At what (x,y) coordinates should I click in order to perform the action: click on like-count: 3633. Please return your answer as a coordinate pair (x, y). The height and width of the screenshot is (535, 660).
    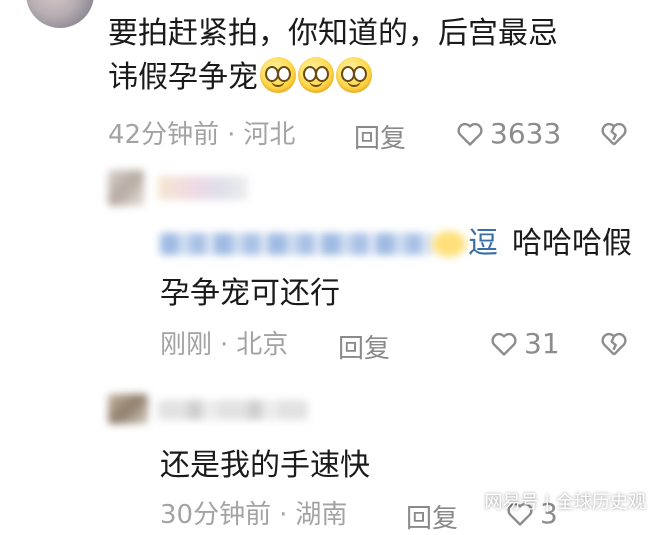
    Looking at the image, I should click on (526, 133).